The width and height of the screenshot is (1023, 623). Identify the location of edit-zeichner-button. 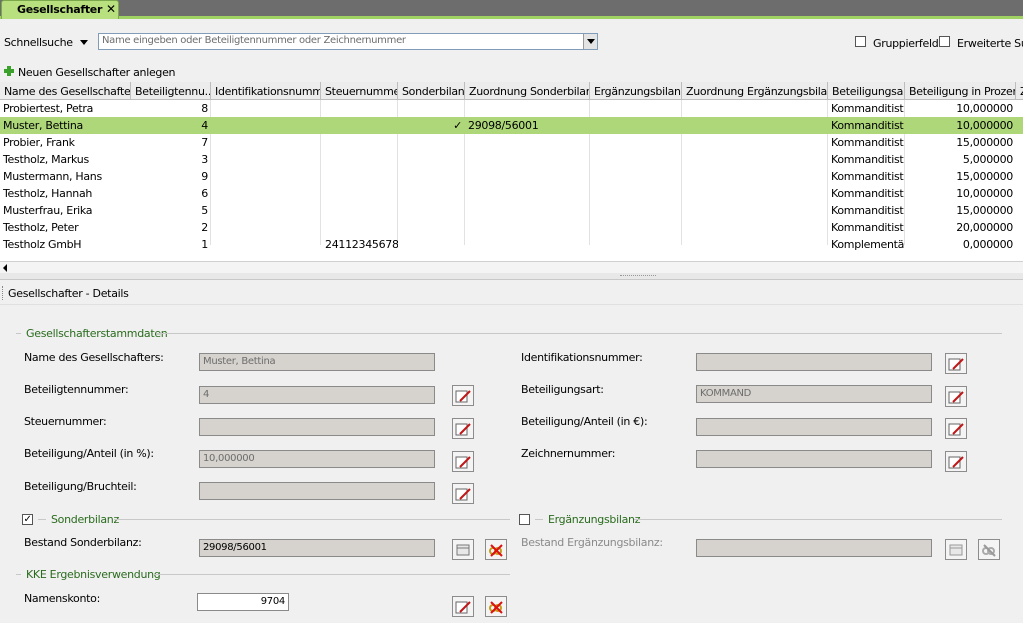
(956, 461).